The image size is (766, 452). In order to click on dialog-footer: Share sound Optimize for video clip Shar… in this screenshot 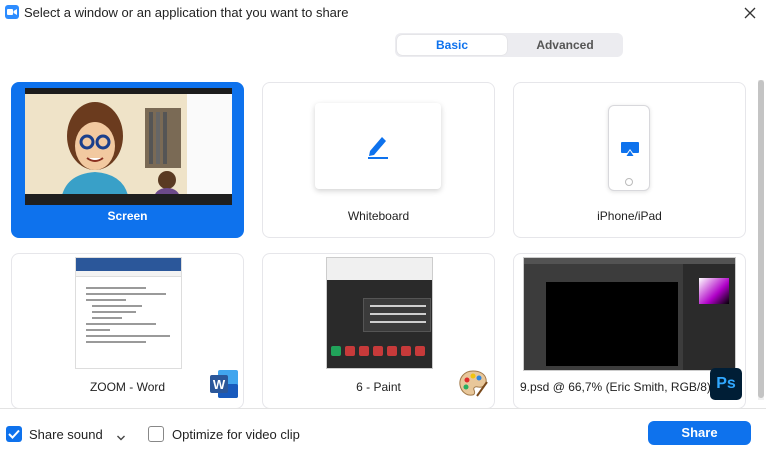, I will do `click(383, 430)`.